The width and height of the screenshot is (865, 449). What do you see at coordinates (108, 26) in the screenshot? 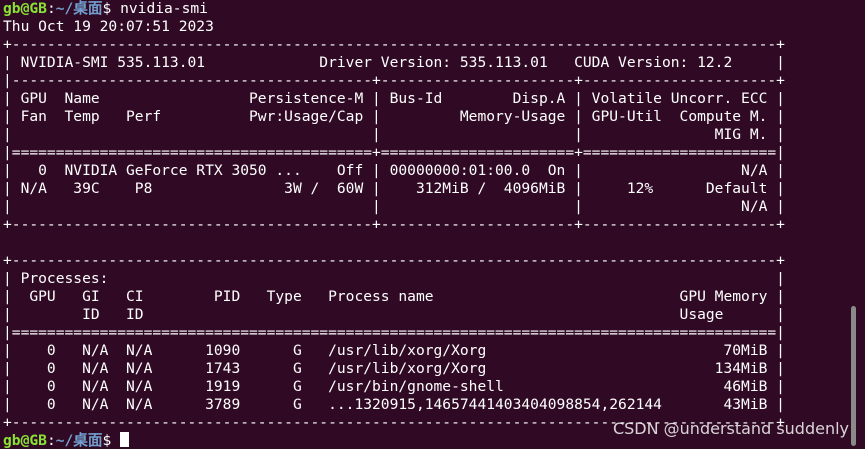
I see `timestamp: Thu Oct 19 20:07:51 2023` at bounding box center [108, 26].